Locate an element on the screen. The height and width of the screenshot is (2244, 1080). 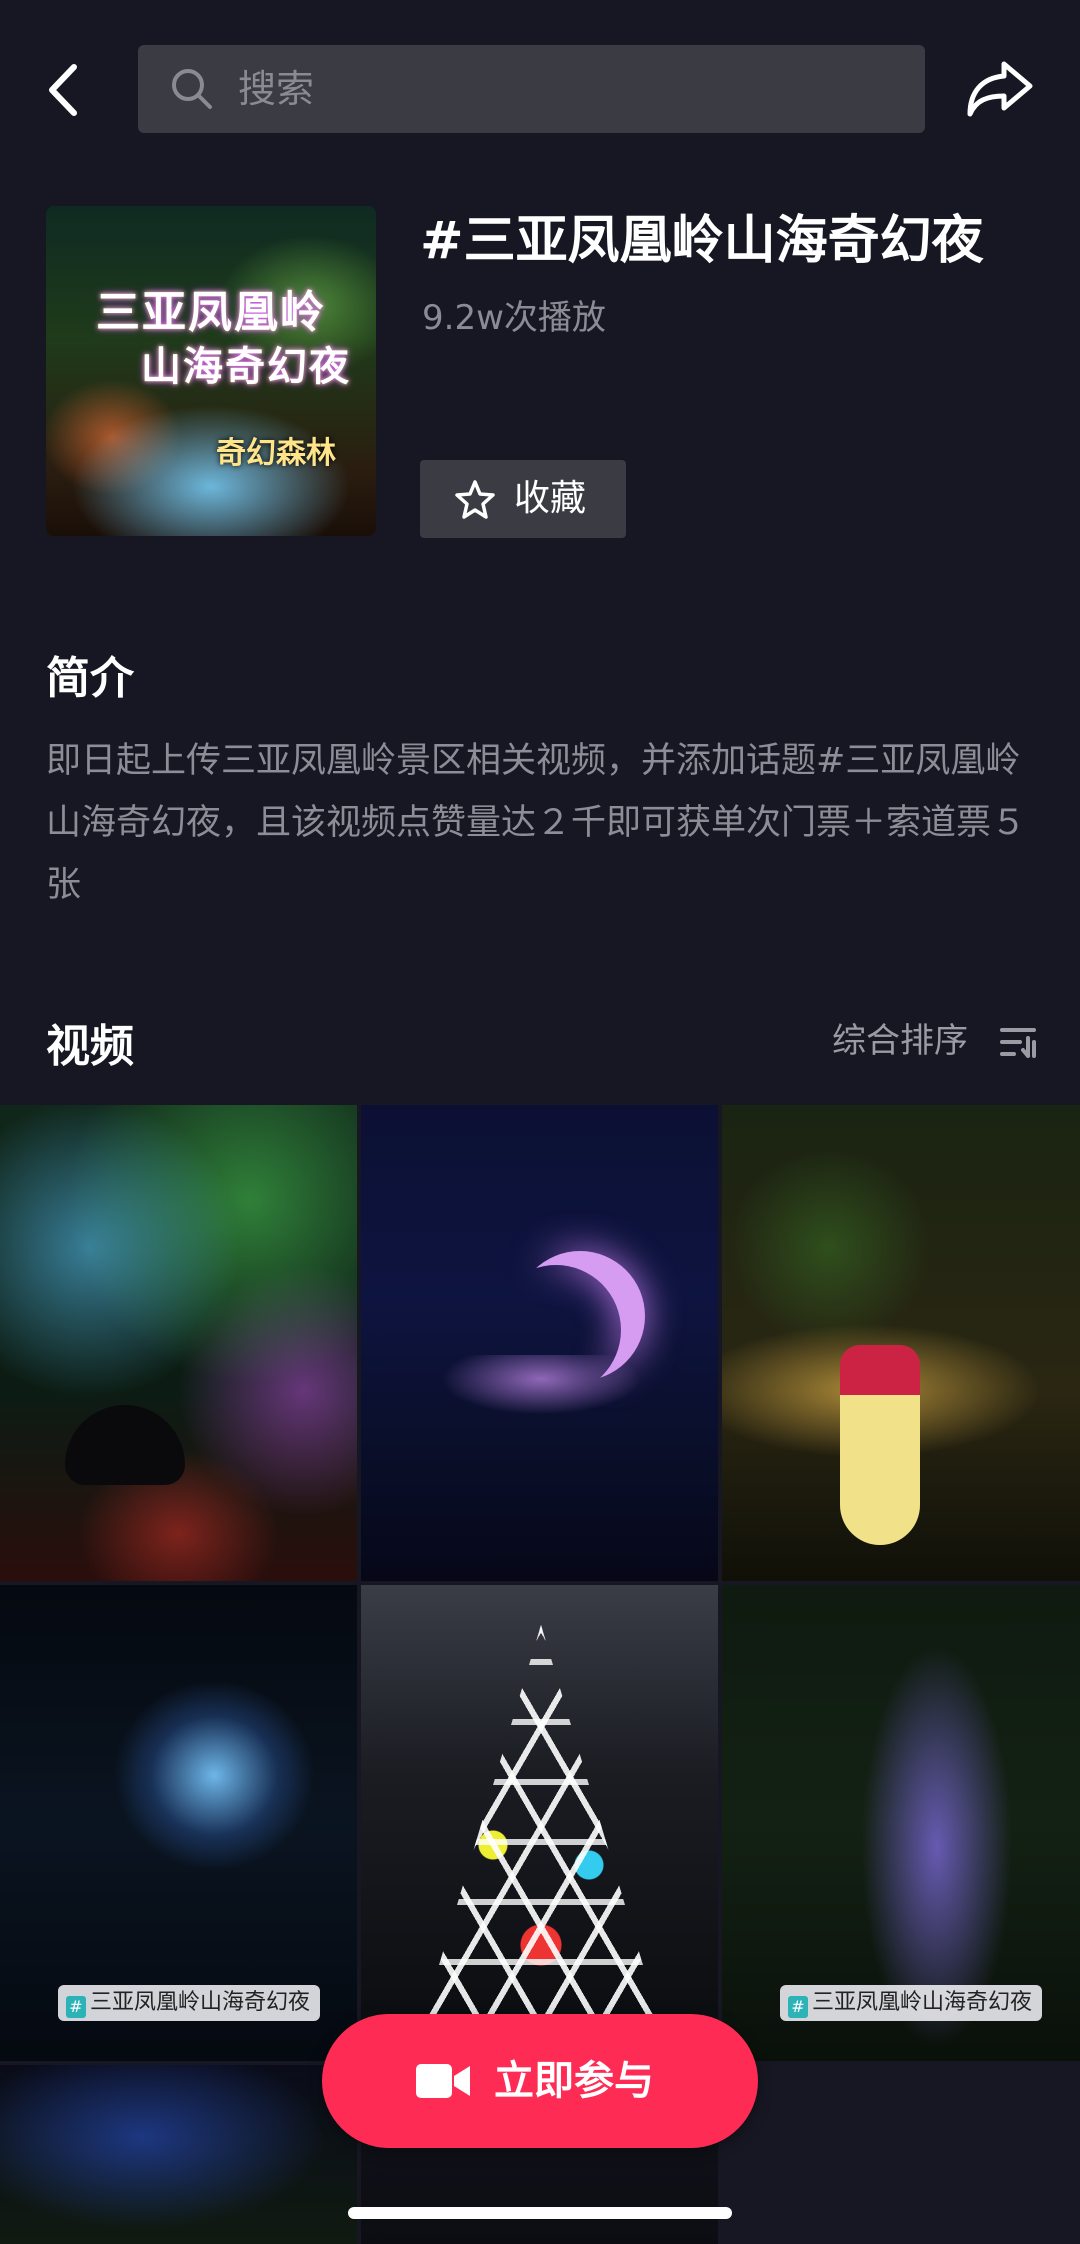
person-figure is located at coordinates (880, 1445).